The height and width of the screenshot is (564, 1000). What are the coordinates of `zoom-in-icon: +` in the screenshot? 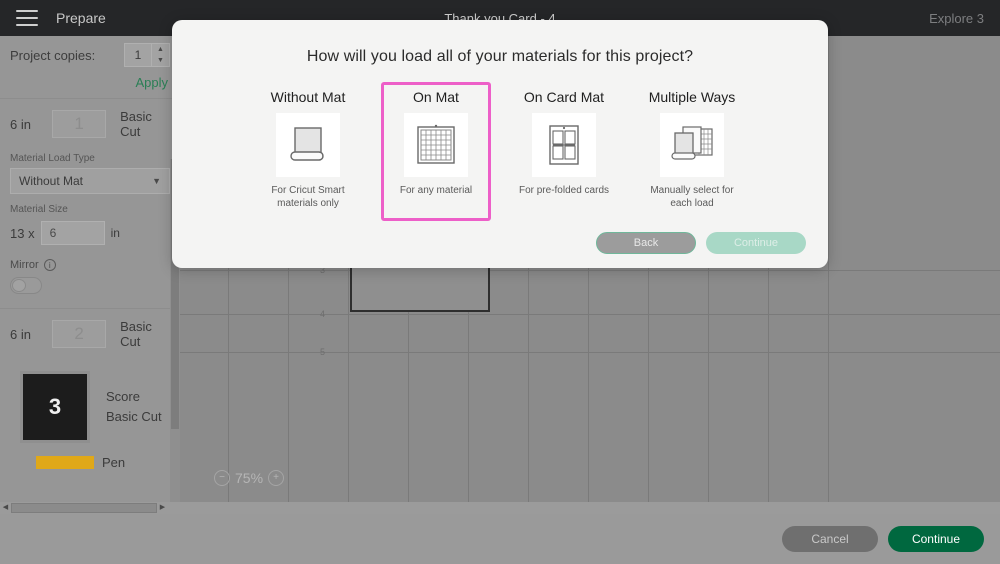 It's located at (276, 478).